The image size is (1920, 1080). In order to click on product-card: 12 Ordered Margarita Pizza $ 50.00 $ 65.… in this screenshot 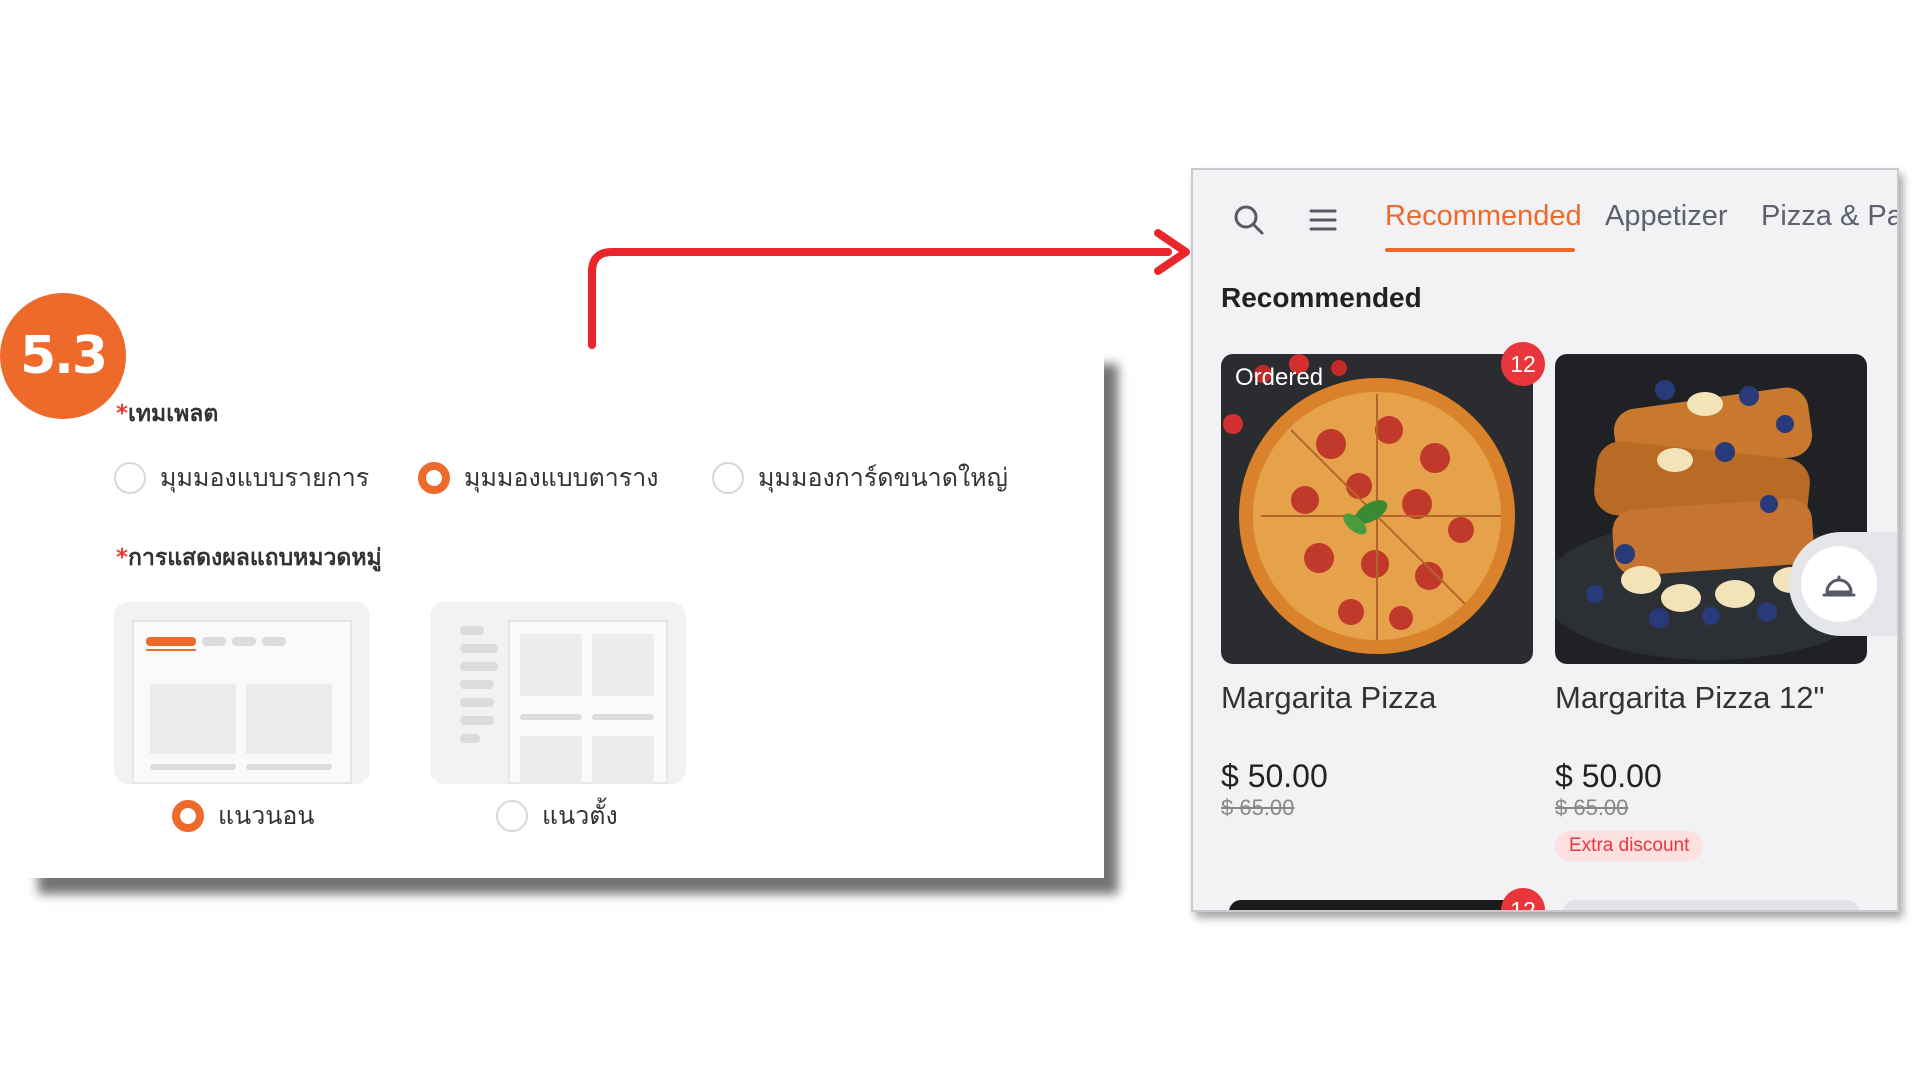, I will do `click(1383, 581)`.